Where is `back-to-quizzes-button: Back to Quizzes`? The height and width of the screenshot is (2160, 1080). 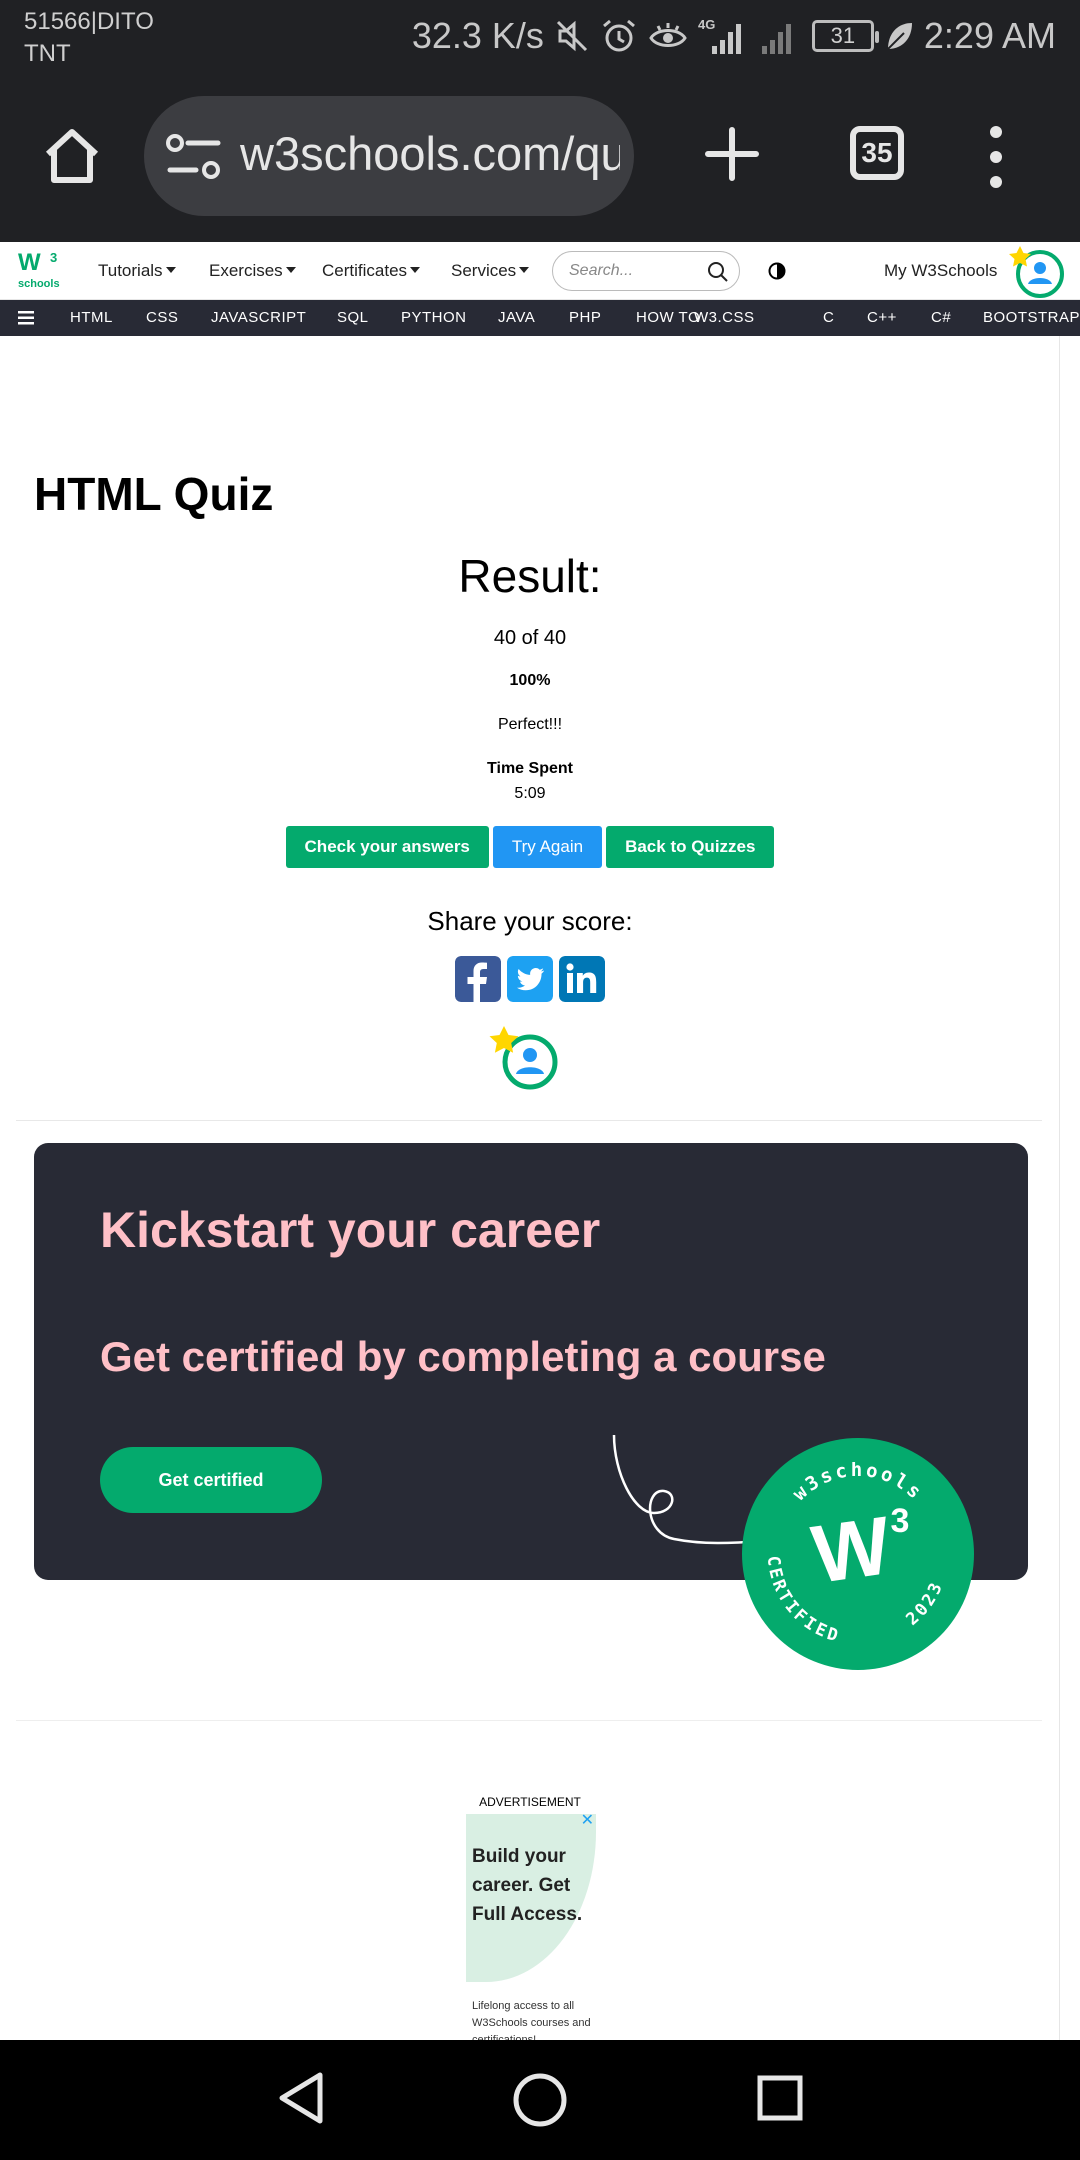 back-to-quizzes-button: Back to Quizzes is located at coordinates (690, 847).